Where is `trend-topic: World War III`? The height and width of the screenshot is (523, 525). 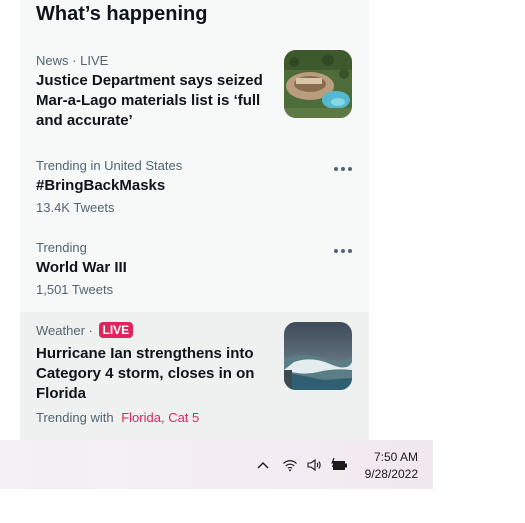
trend-topic: World War III is located at coordinates (81, 267).